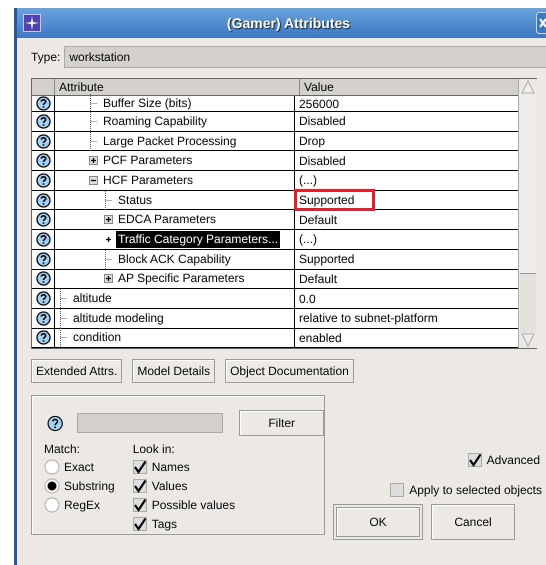 Image resolution: width=546 pixels, height=565 pixels. What do you see at coordinates (150, 423) in the screenshot?
I see `filter-field` at bounding box center [150, 423].